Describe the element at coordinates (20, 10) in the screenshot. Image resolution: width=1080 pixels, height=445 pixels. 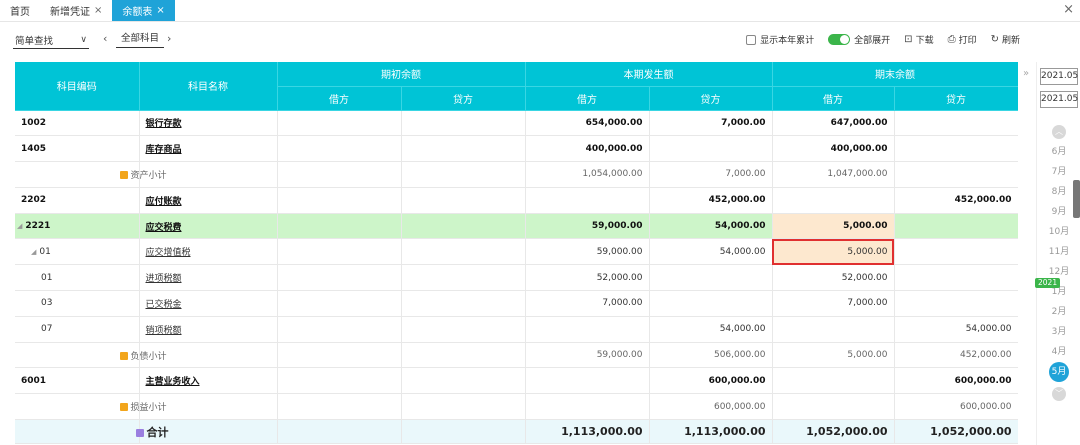
I see `tab-home: 首页` at that location.